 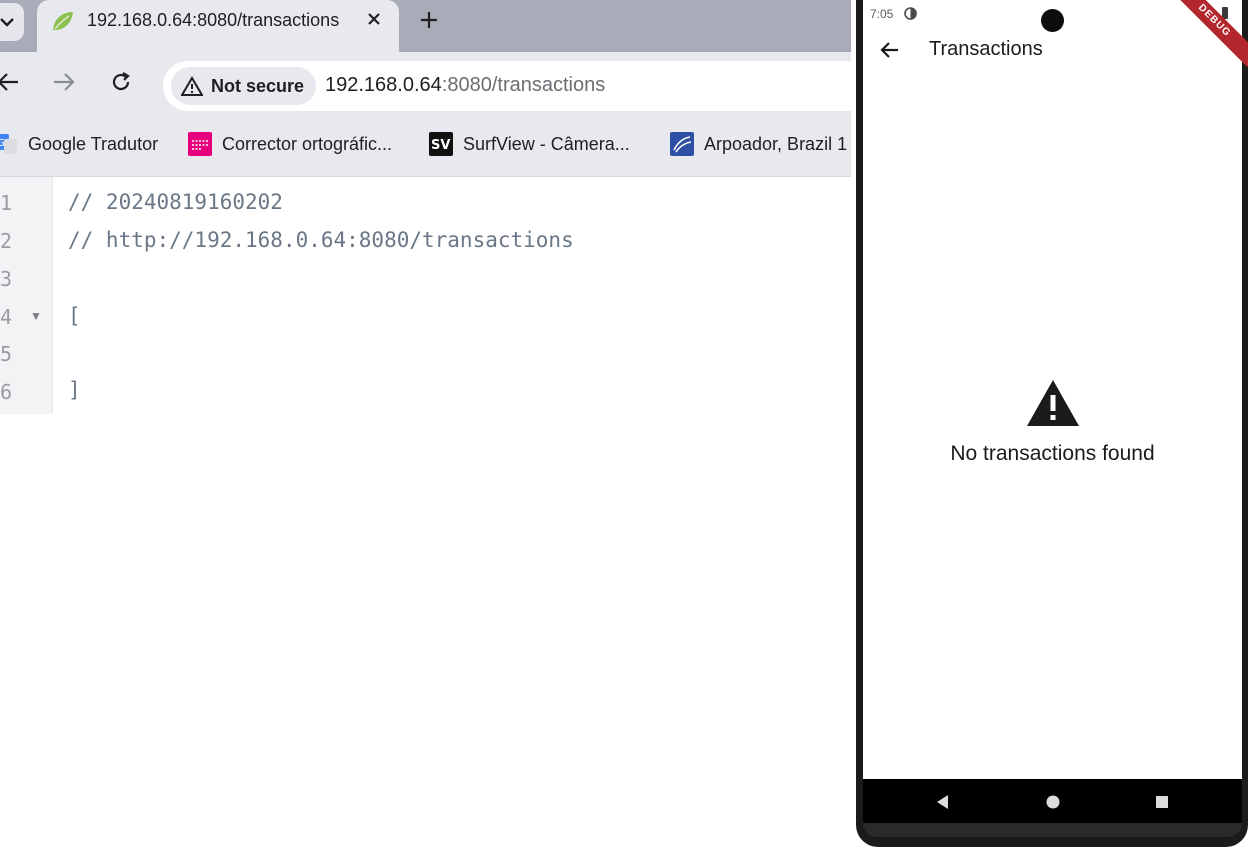 I want to click on back-button, so click(x=12, y=82).